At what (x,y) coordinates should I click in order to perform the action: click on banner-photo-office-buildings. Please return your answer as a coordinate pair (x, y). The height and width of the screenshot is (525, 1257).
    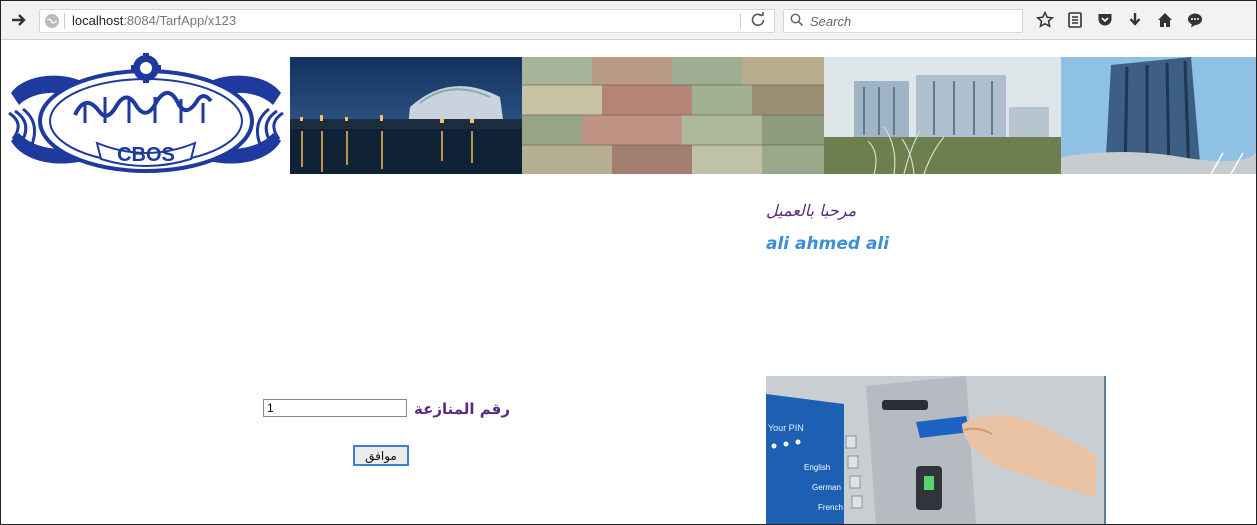
    Looking at the image, I should click on (942, 115).